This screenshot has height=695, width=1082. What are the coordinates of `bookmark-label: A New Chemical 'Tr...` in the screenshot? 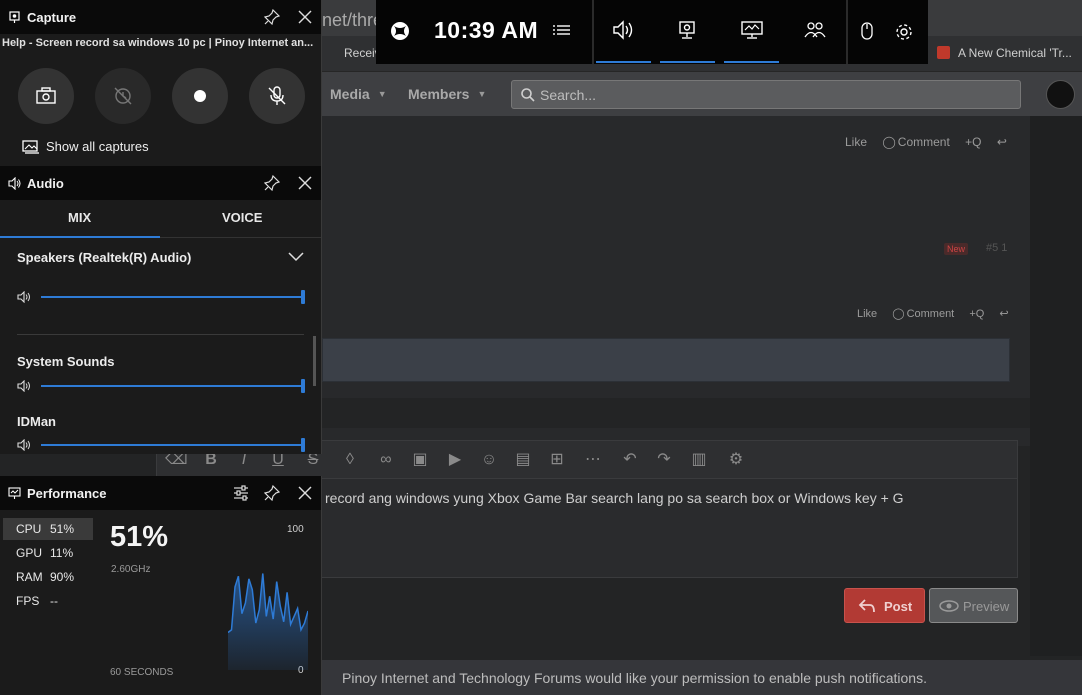 It's located at (1015, 53).